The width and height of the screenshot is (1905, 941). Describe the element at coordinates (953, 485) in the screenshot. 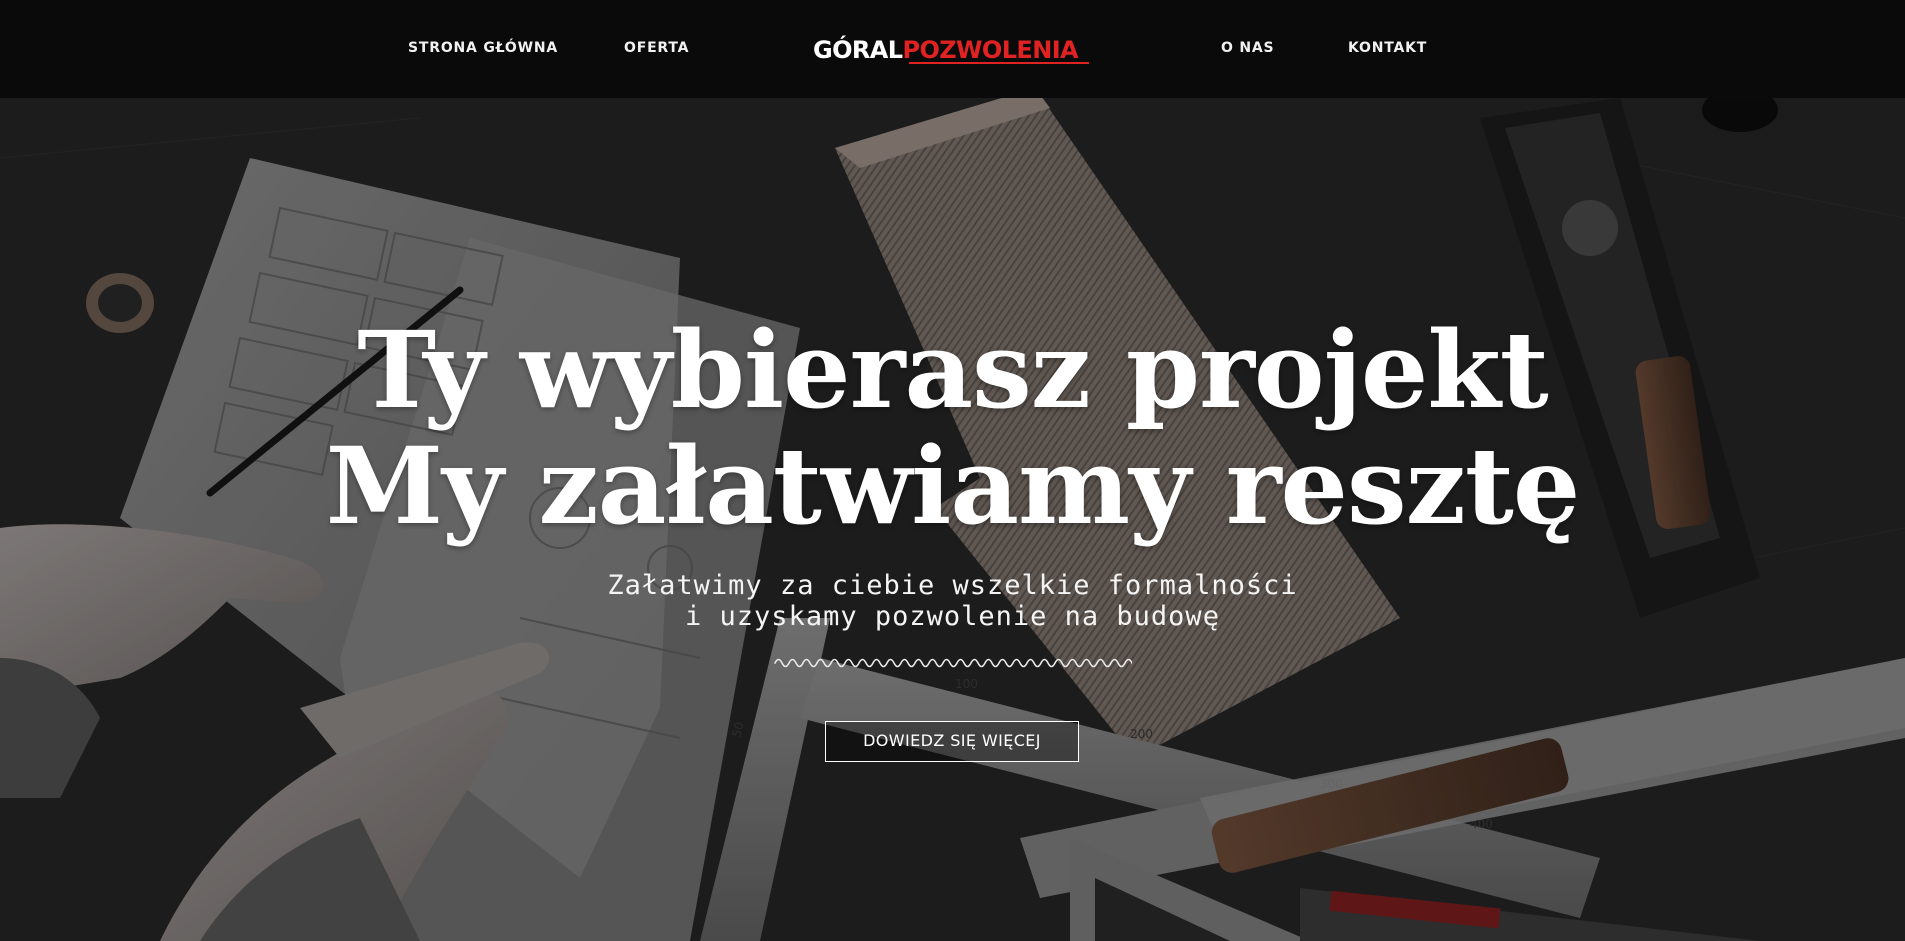

I see `hero-headline-line-2: My załatwiamy resztę` at that location.